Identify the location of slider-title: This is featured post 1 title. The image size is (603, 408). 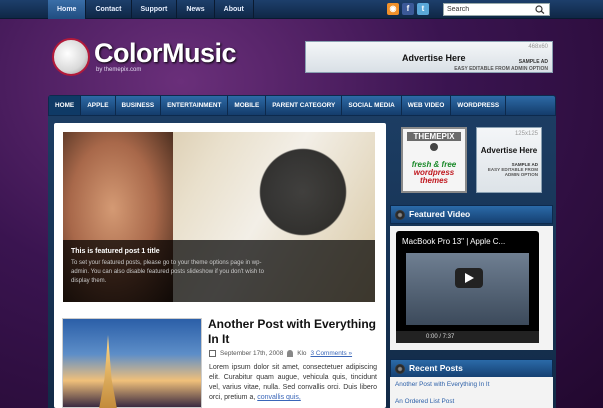
(219, 251).